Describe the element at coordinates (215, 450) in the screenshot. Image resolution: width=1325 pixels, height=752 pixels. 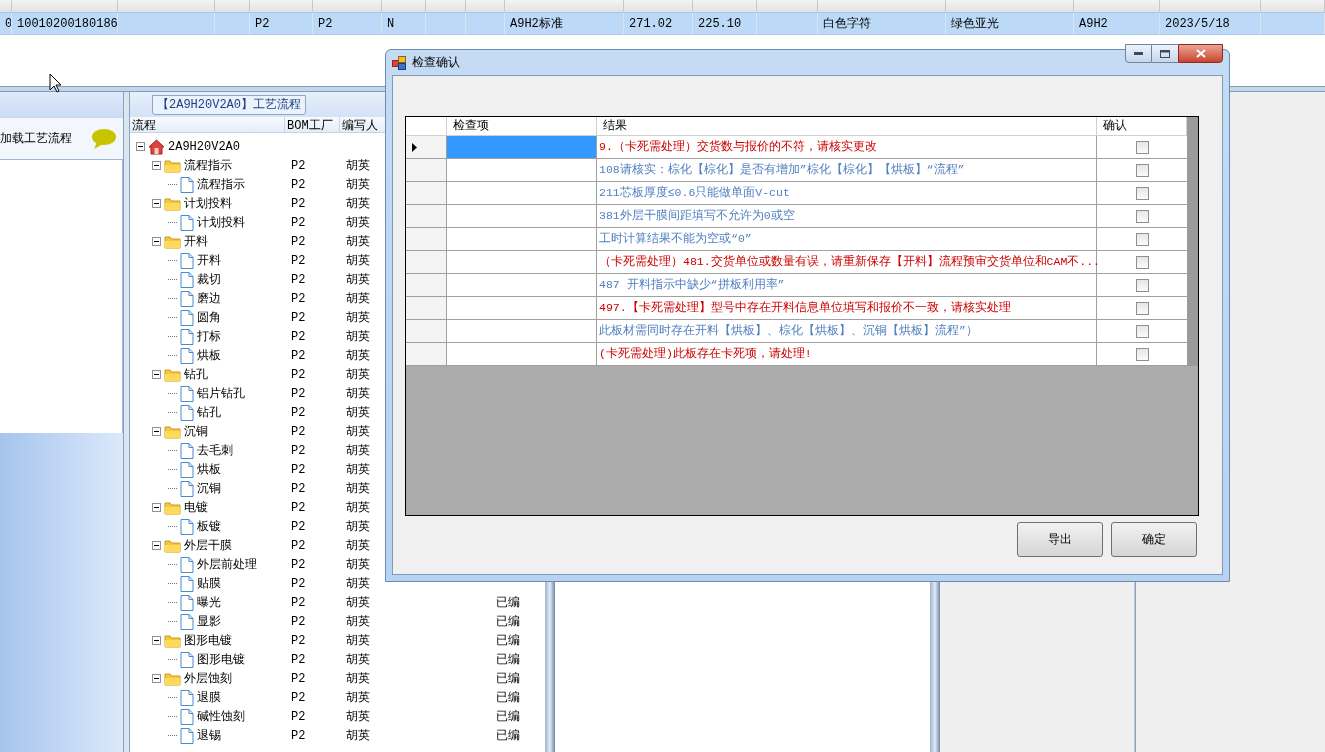
I see `tree-node-label: 去毛刺` at that location.